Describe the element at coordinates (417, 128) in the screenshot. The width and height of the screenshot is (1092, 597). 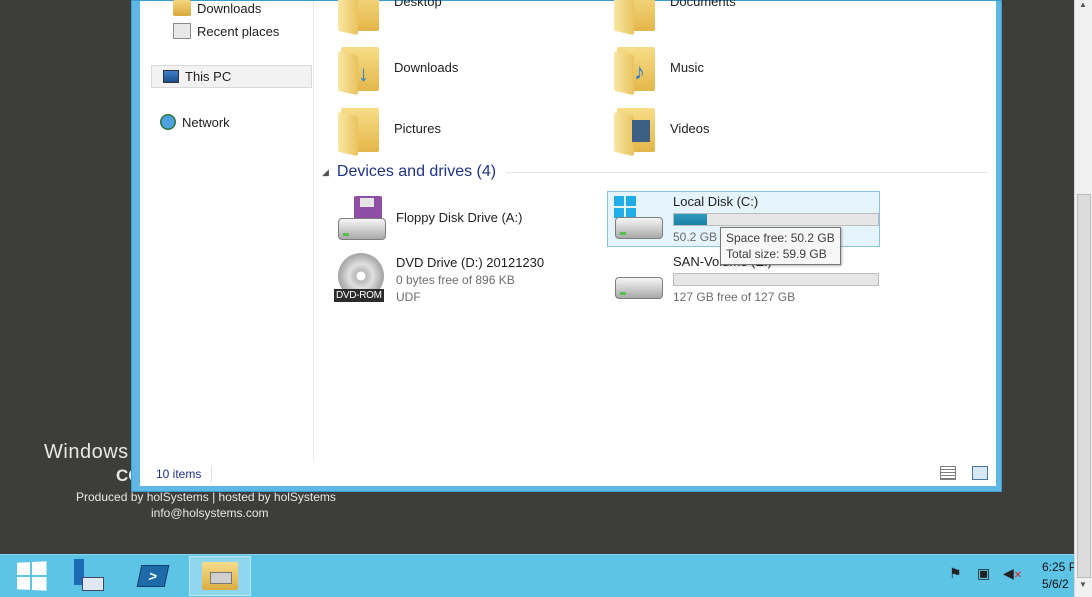
I see `folder-label: Pictures` at that location.